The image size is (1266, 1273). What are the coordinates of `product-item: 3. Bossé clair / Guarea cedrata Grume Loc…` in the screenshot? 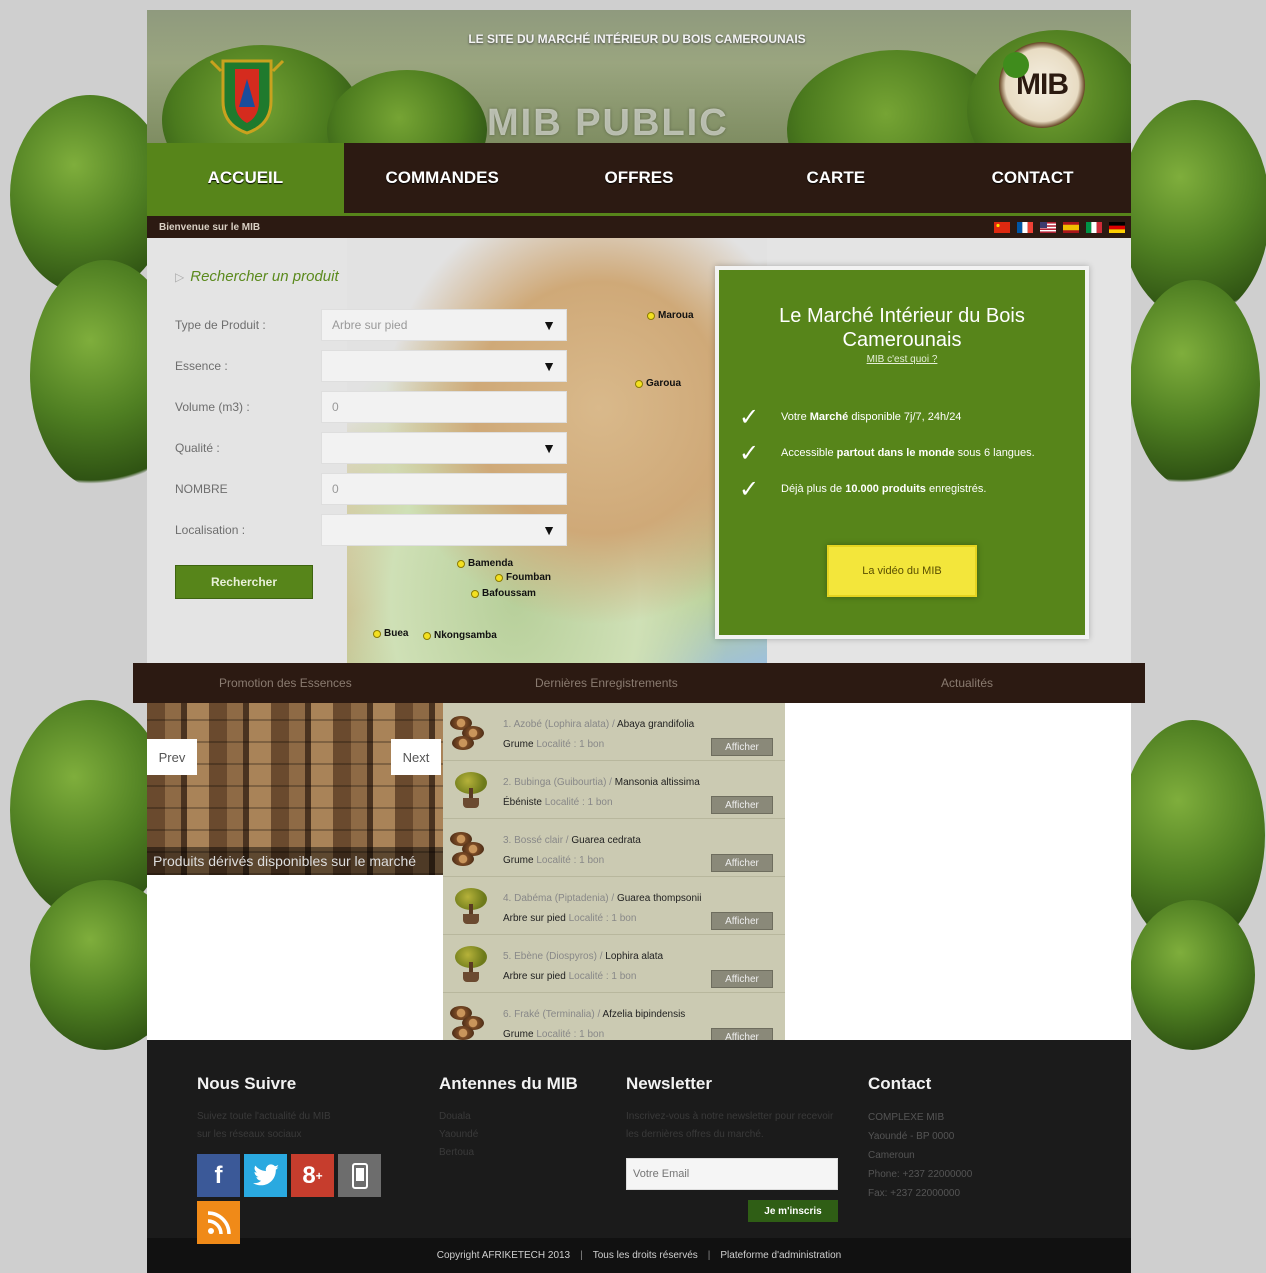 It's located at (614, 848).